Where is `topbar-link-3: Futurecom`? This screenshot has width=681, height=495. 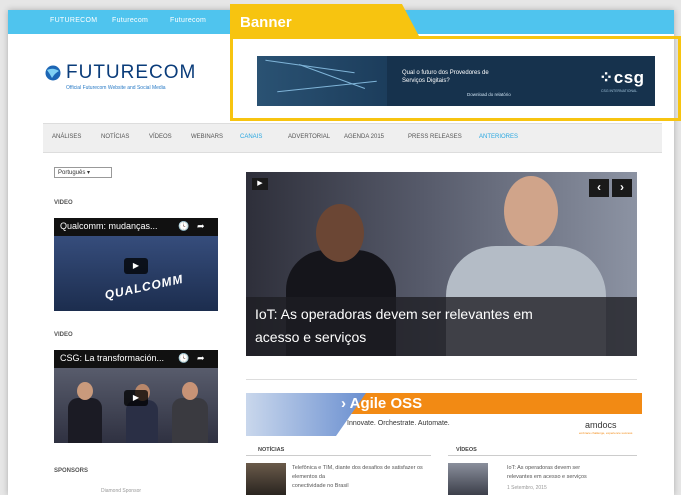
topbar-link-3: Futurecom is located at coordinates (188, 20).